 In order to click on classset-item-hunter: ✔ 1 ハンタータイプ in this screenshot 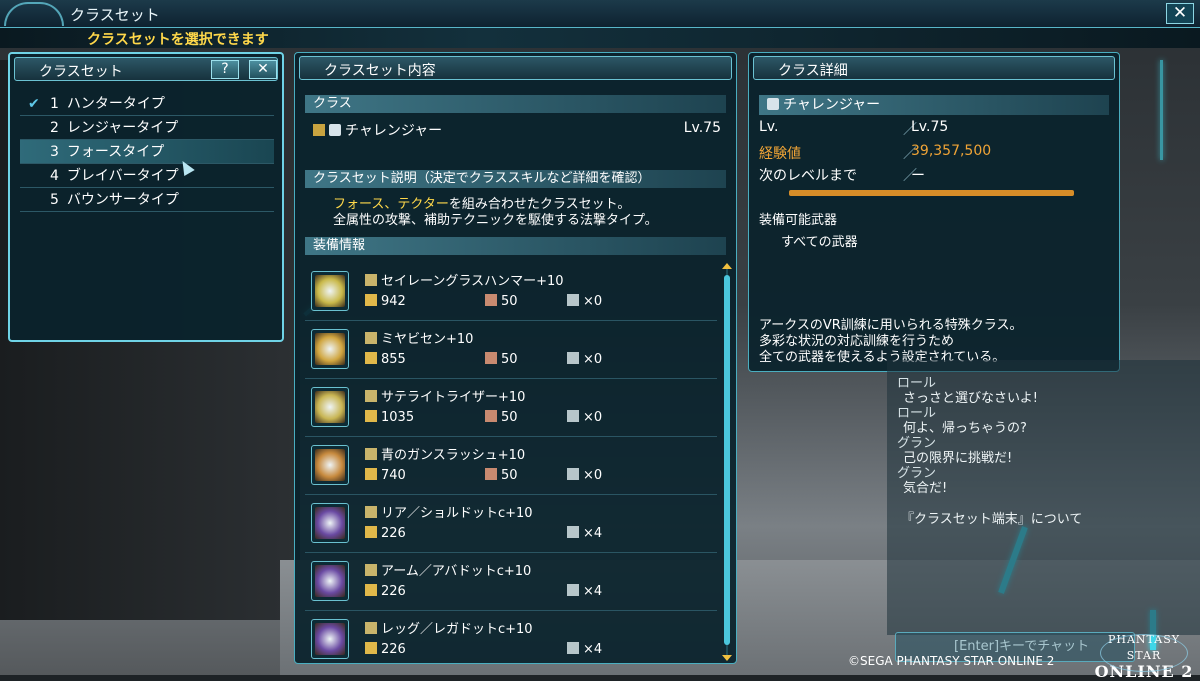, I will do `click(147, 104)`.